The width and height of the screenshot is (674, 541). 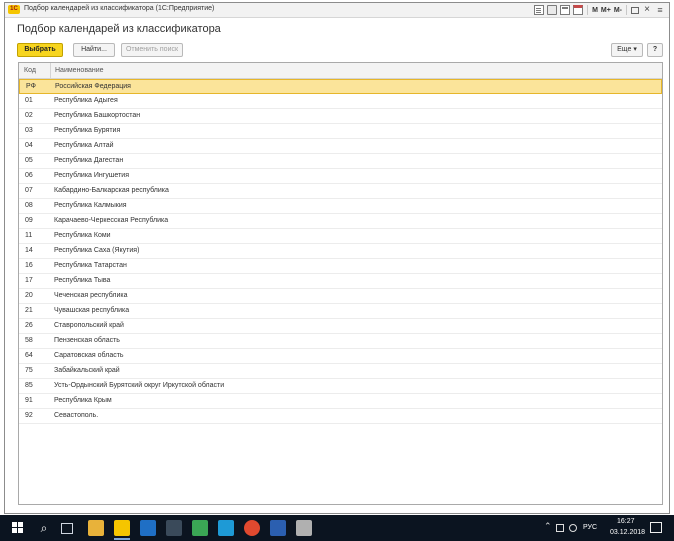 What do you see at coordinates (340, 416) in the screenshot?
I see `table-row: 92 Севастополь.` at bounding box center [340, 416].